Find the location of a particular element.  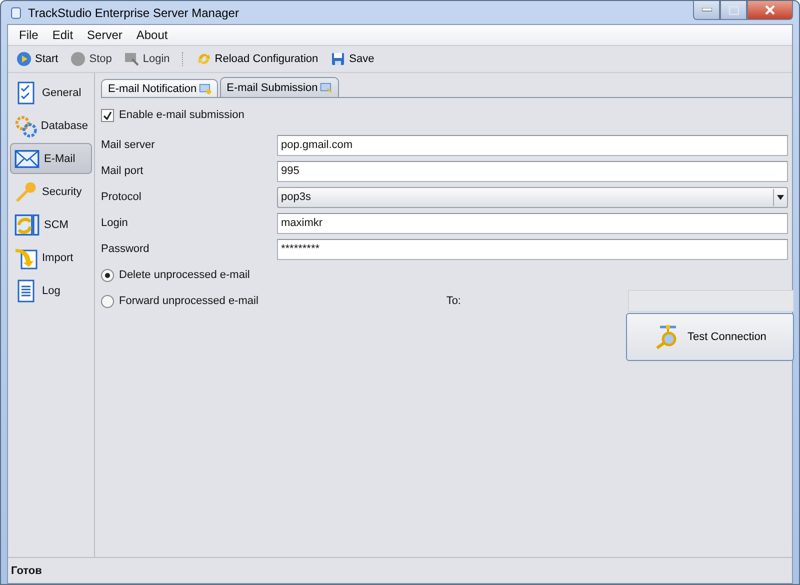

key-icon is located at coordinates (26, 192).